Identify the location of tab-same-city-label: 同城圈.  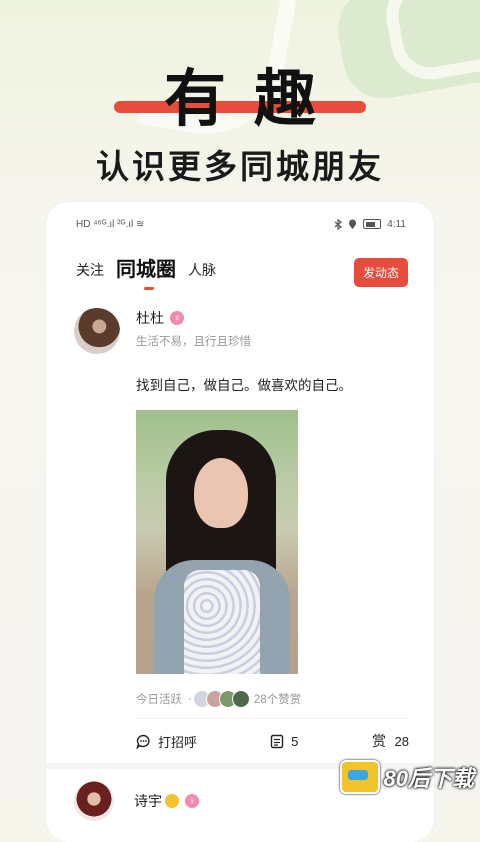
(146, 270).